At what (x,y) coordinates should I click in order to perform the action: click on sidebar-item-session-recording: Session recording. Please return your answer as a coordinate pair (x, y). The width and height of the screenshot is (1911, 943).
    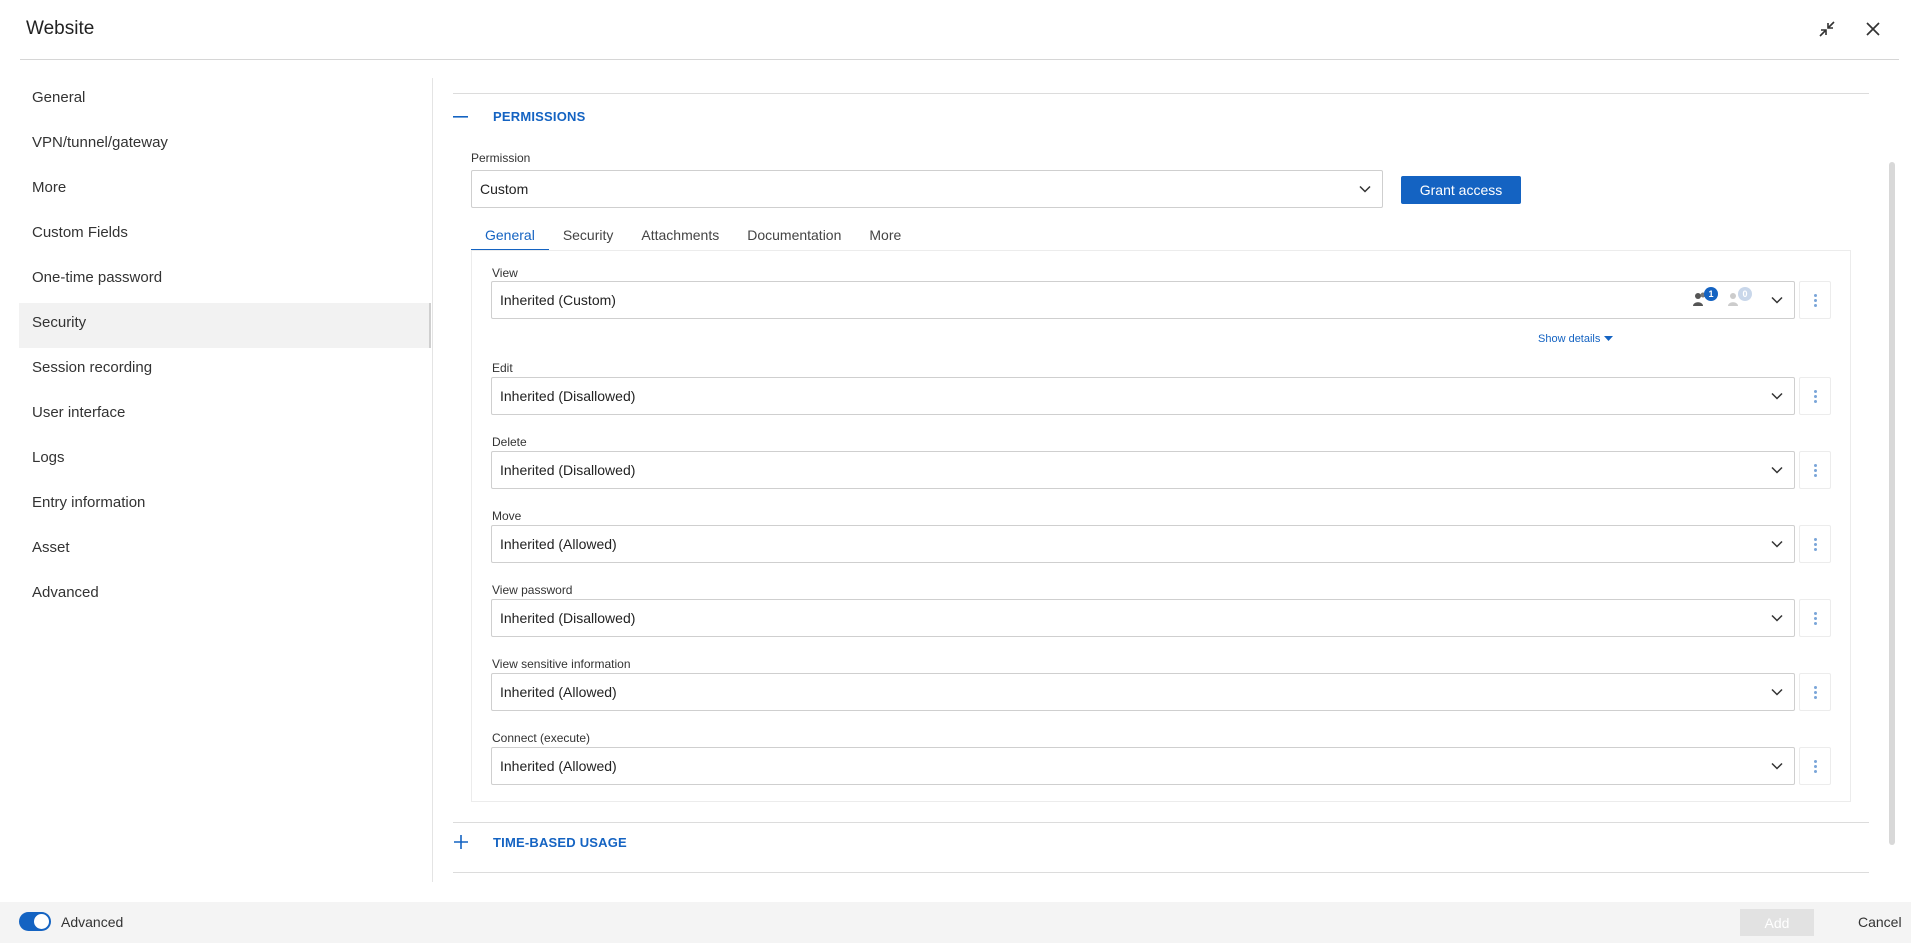
    Looking at the image, I should click on (225, 370).